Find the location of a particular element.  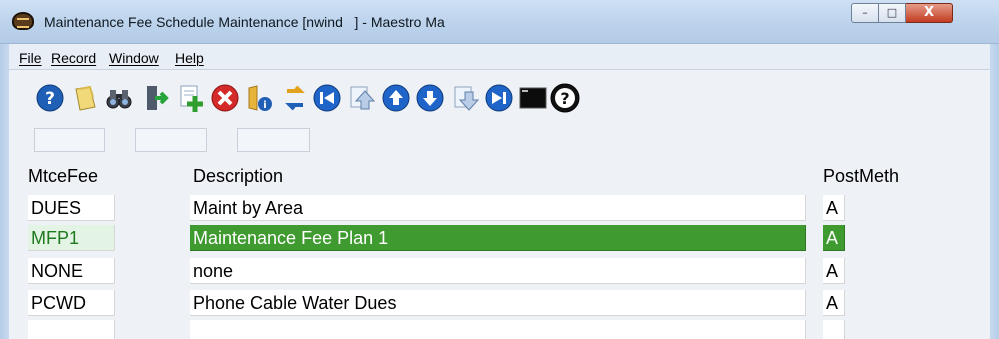

menu-file: File is located at coordinates (30, 58).